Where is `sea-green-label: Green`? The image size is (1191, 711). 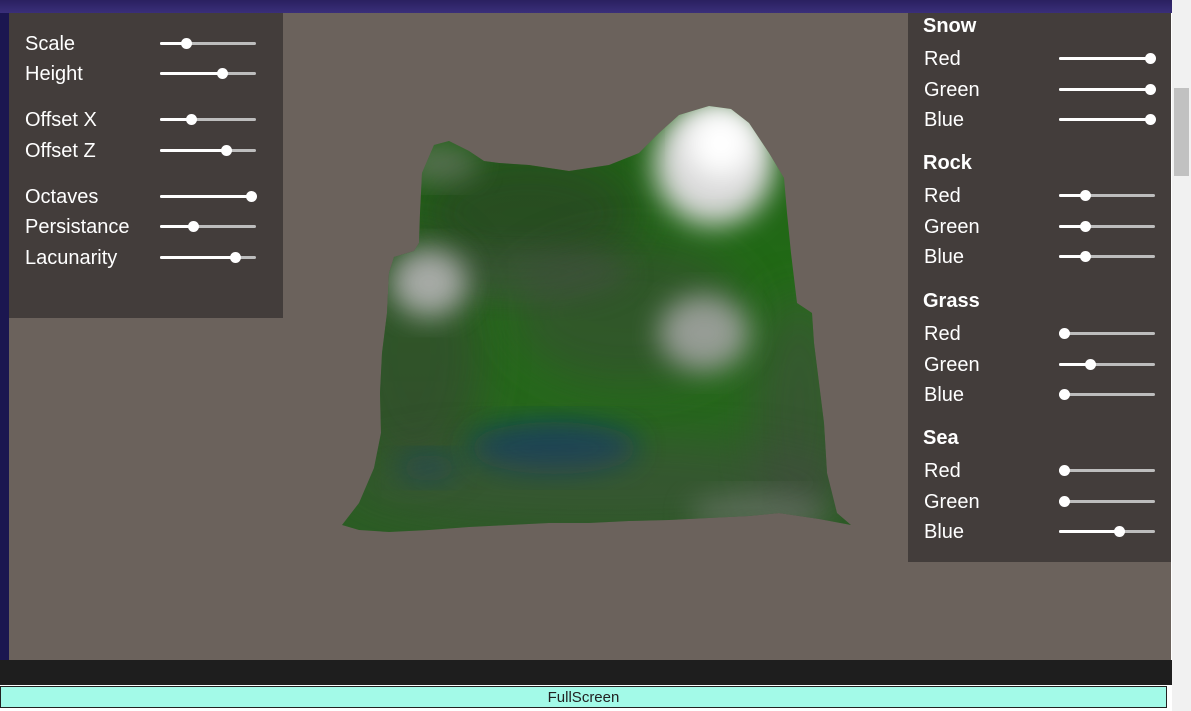
sea-green-label: Green is located at coordinates (952, 502).